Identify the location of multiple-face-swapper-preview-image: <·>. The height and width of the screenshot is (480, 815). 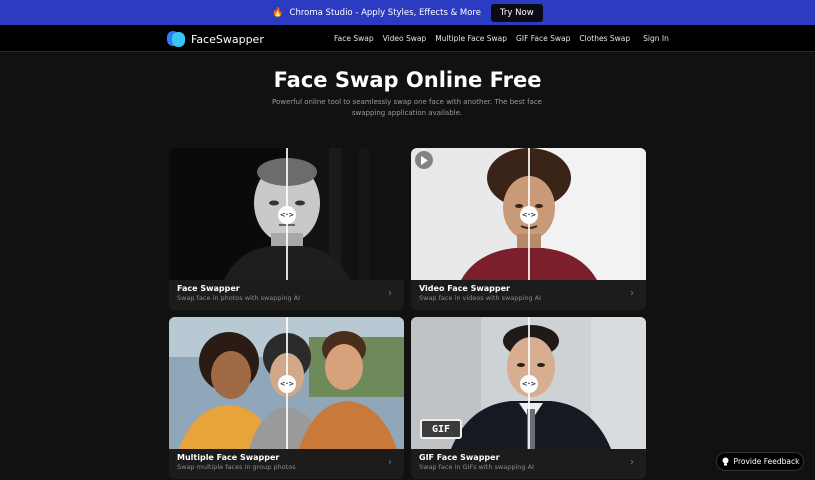
(286, 383).